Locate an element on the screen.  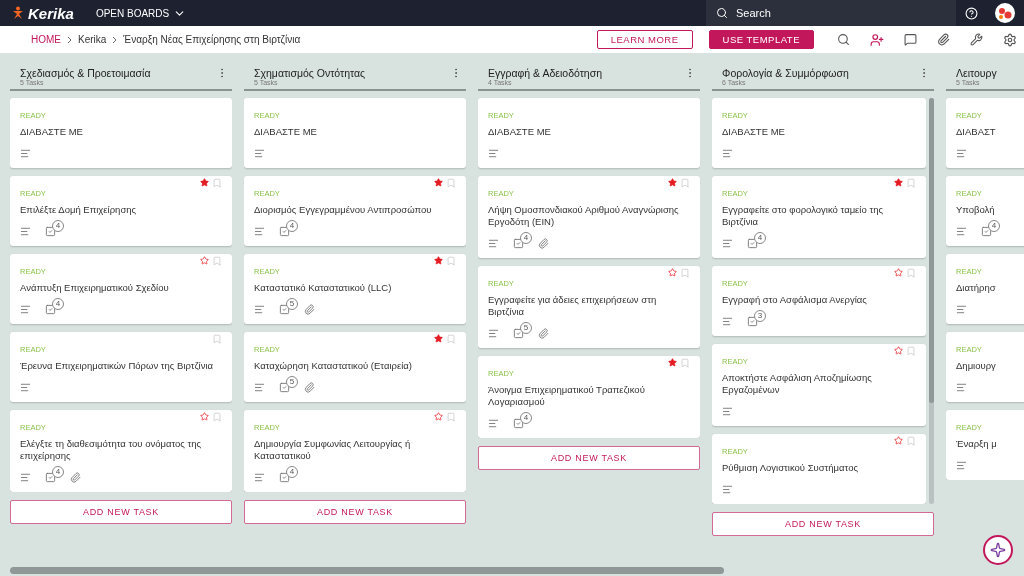
task-title: Άνοιγμα Επιχειρηματικού Τραπεζικού Λογαριασμού is located at coordinates (567, 396).